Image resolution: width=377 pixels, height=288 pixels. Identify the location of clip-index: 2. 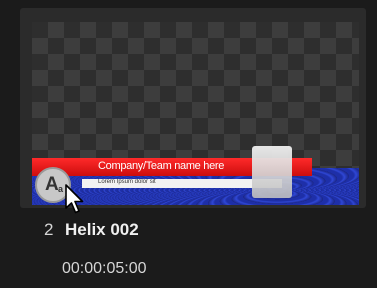
(49, 229).